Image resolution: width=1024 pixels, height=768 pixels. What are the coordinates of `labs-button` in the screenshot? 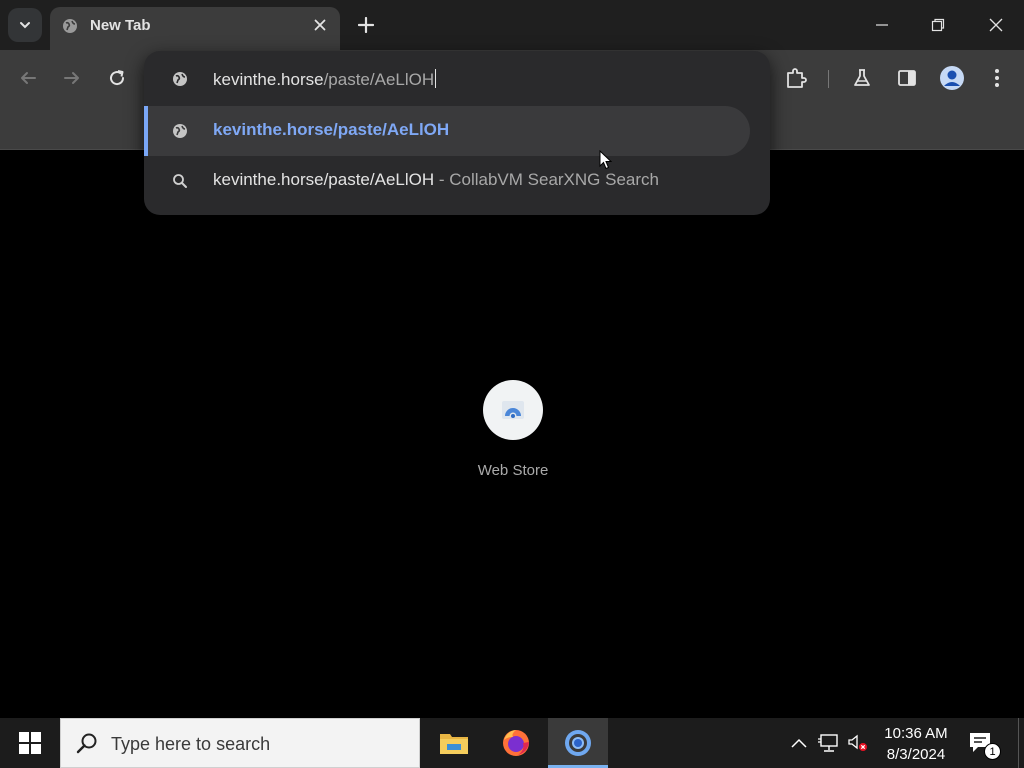 It's located at (862, 78).